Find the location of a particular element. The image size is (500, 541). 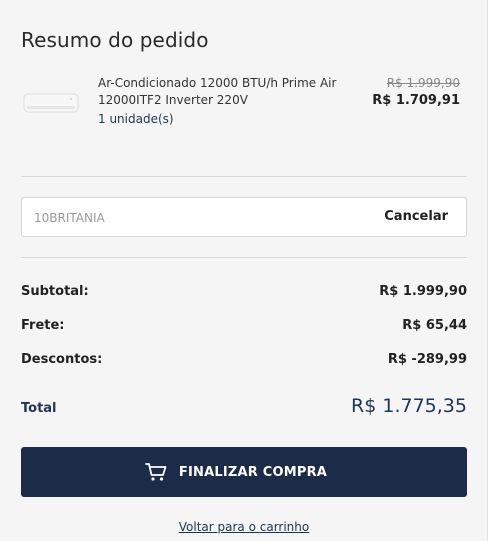

back-to-cart-link: Voltar para o carrinho is located at coordinates (244, 527).